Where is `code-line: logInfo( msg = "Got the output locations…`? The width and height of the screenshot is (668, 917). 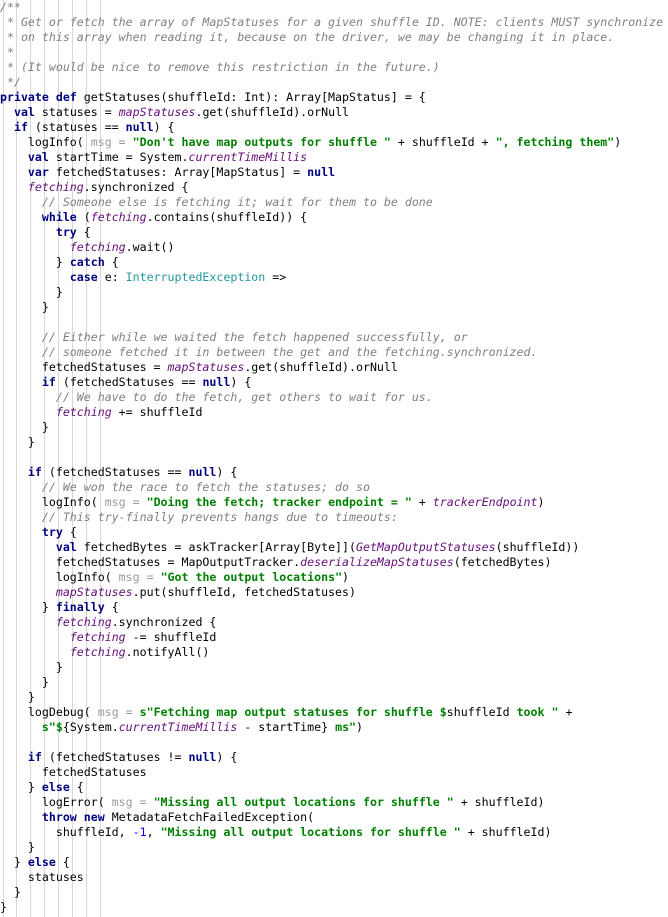 code-line: logInfo( msg = "Got the output locations… is located at coordinates (334, 577).